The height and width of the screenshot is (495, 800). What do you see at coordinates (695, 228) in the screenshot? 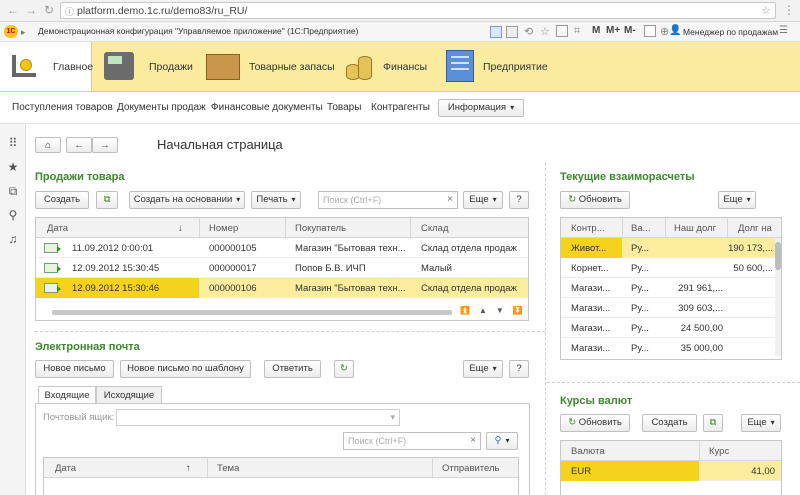
I see `col-our-debt: Наш долг` at bounding box center [695, 228].